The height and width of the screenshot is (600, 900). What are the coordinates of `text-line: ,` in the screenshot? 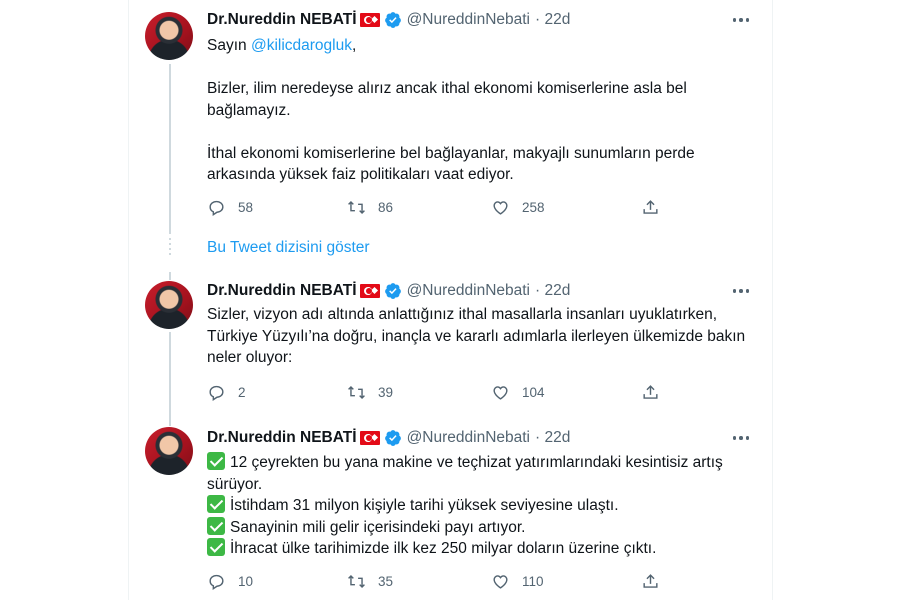 It's located at (354, 45).